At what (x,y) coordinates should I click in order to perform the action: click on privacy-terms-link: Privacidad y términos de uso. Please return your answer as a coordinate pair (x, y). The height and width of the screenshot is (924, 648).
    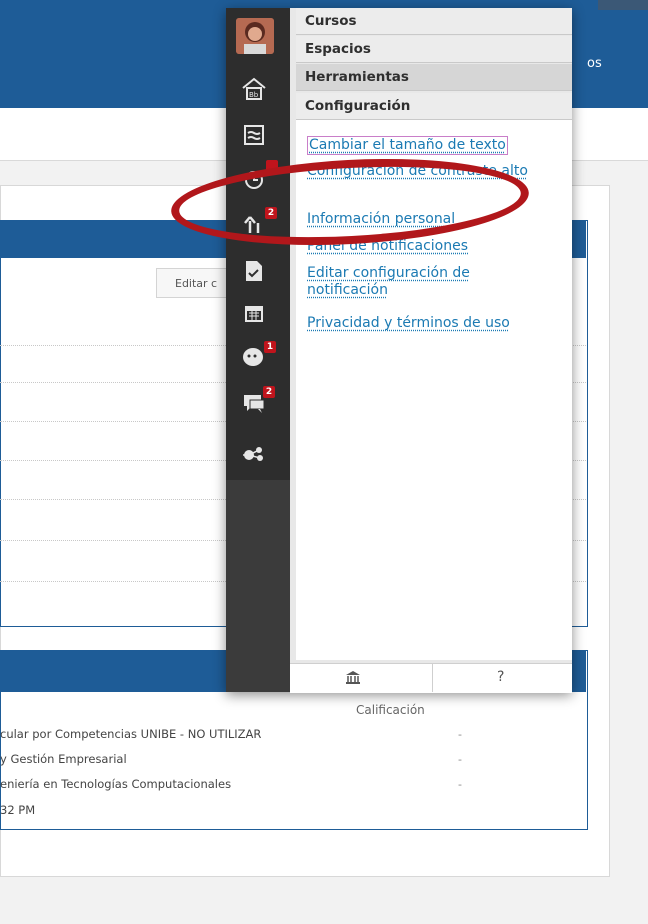
    Looking at the image, I should click on (408, 323).